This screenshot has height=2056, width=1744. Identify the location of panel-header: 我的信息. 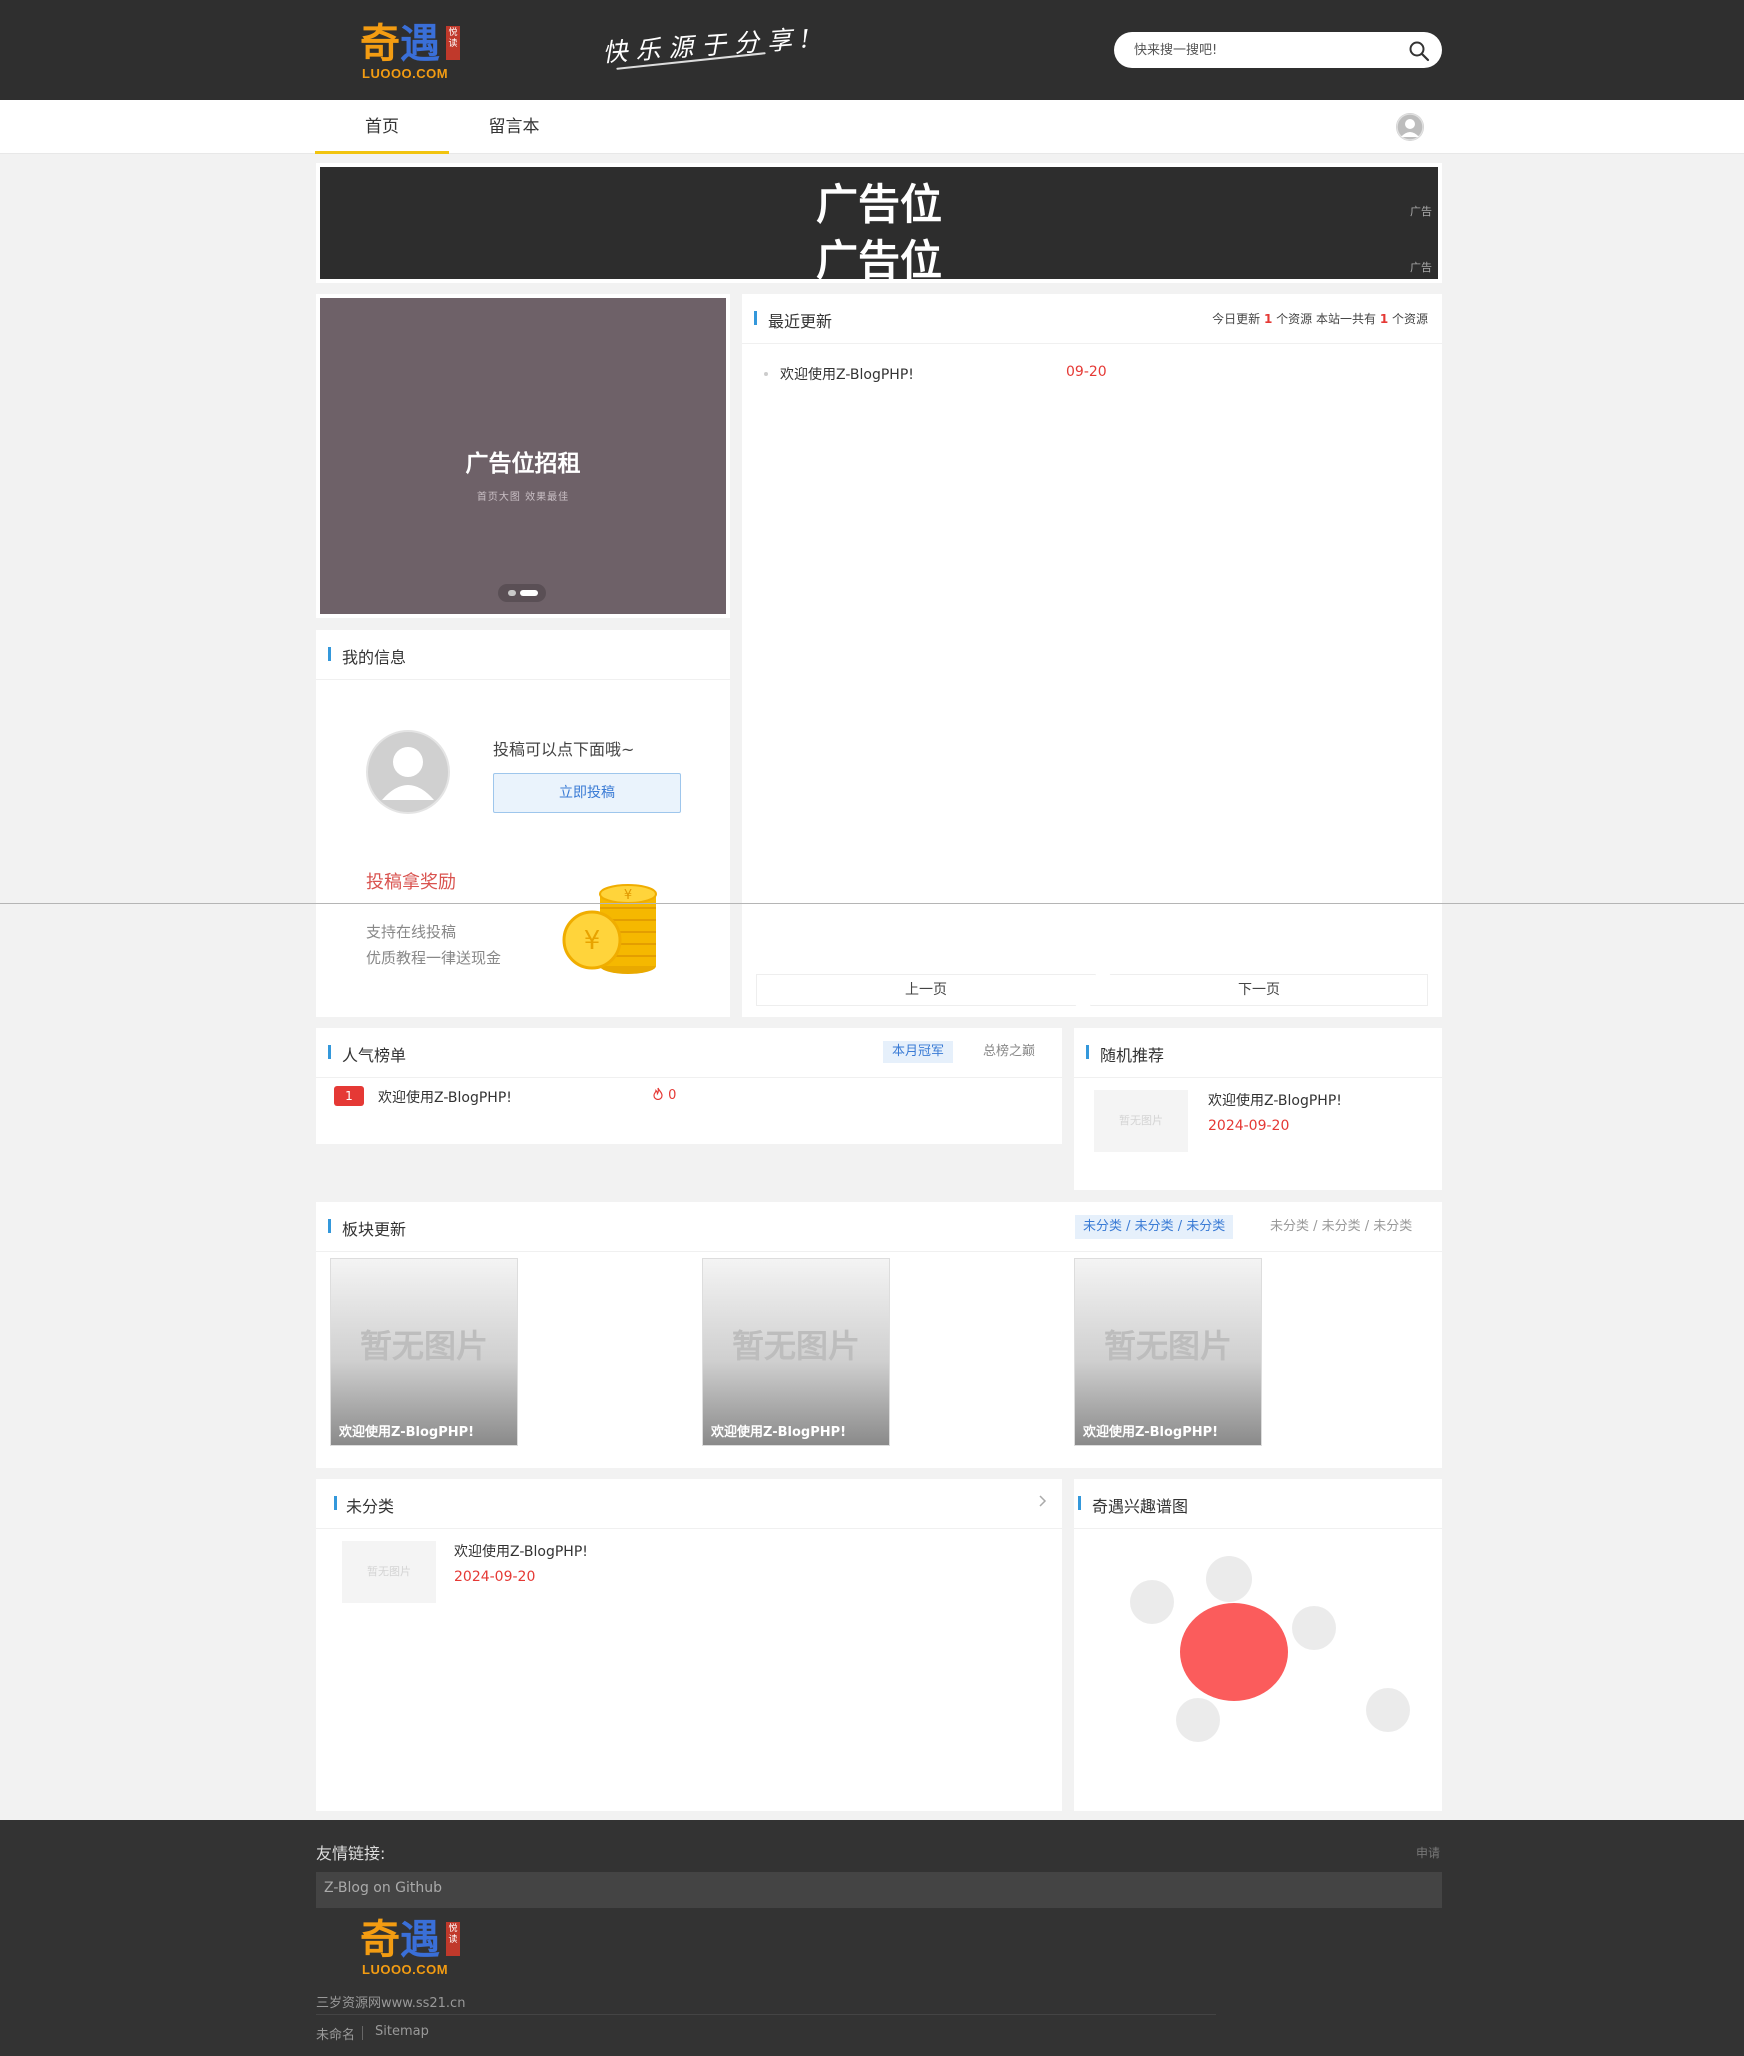
(523, 655).